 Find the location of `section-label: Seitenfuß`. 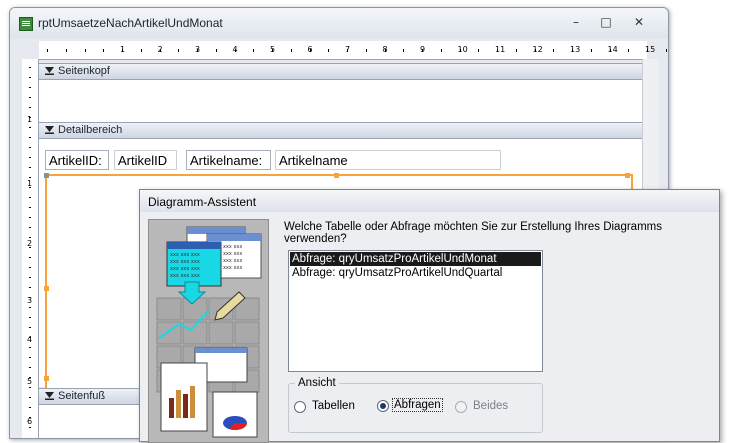

section-label: Seitenfuß is located at coordinates (82, 396).